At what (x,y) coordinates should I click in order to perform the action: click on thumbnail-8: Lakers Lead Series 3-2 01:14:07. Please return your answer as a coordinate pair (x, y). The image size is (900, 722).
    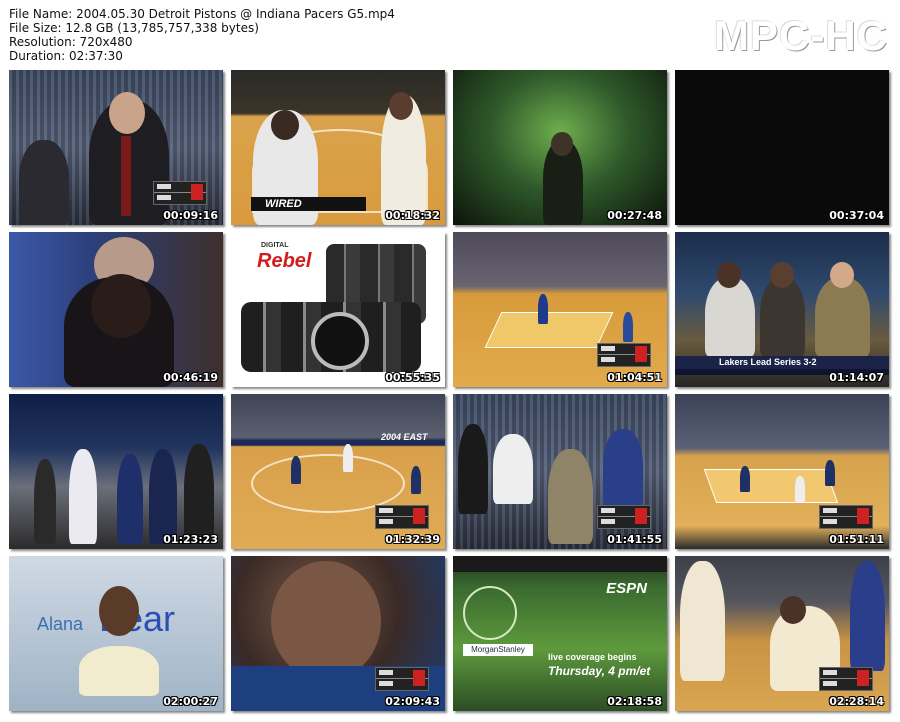
    Looking at the image, I should click on (782, 309).